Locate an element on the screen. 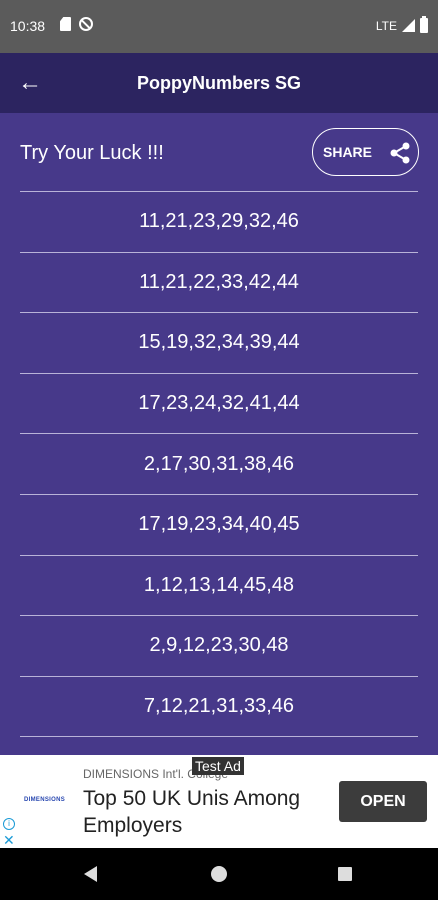 The width and height of the screenshot is (438, 900). page-title: Try Your Luck !!! is located at coordinates (92, 153).